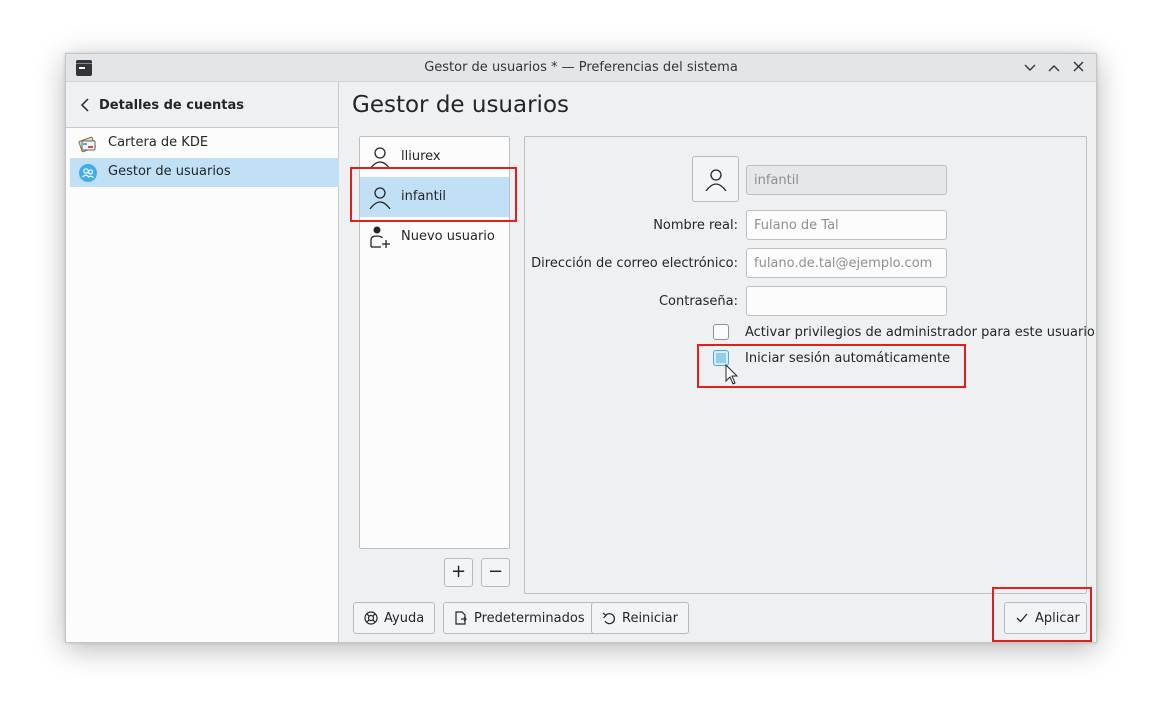  Describe the element at coordinates (461, 105) in the screenshot. I see `page-title: Gestor de usuarios` at that location.